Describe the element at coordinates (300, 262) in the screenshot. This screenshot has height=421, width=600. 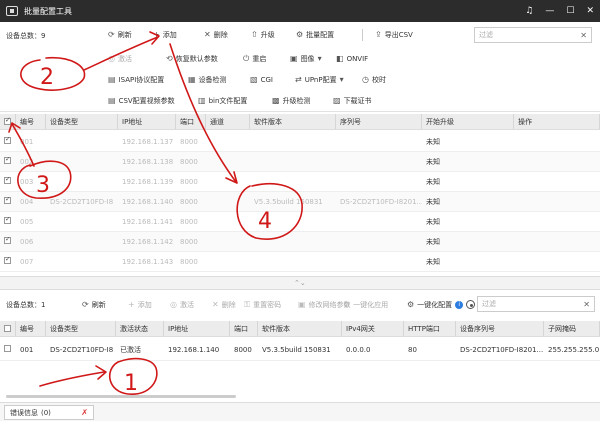
I see `table-row: 007 192.168.1.143 8000 未知` at that location.